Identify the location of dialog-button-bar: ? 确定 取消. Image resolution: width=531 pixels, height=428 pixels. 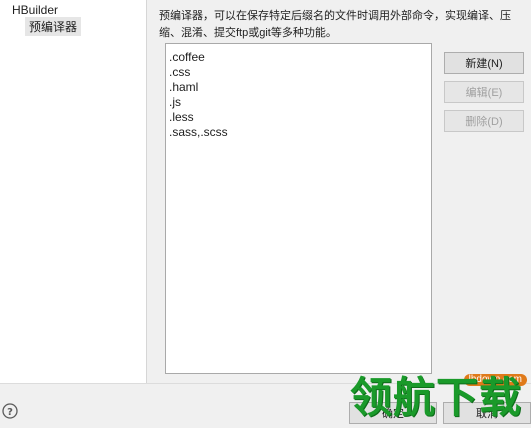
(265, 405).